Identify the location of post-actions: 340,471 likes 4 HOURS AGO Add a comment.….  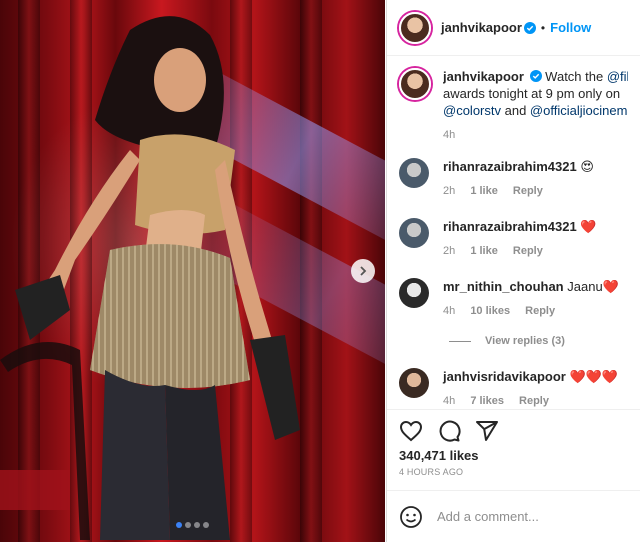
(513, 475).